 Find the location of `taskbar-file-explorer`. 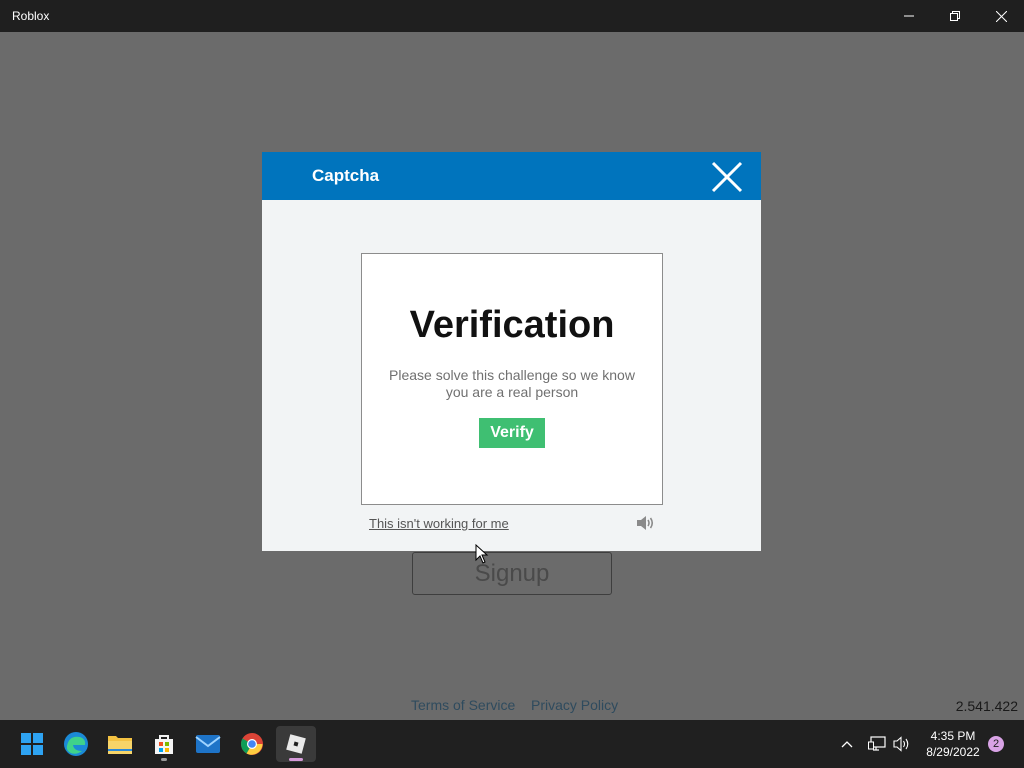

taskbar-file-explorer is located at coordinates (120, 744).